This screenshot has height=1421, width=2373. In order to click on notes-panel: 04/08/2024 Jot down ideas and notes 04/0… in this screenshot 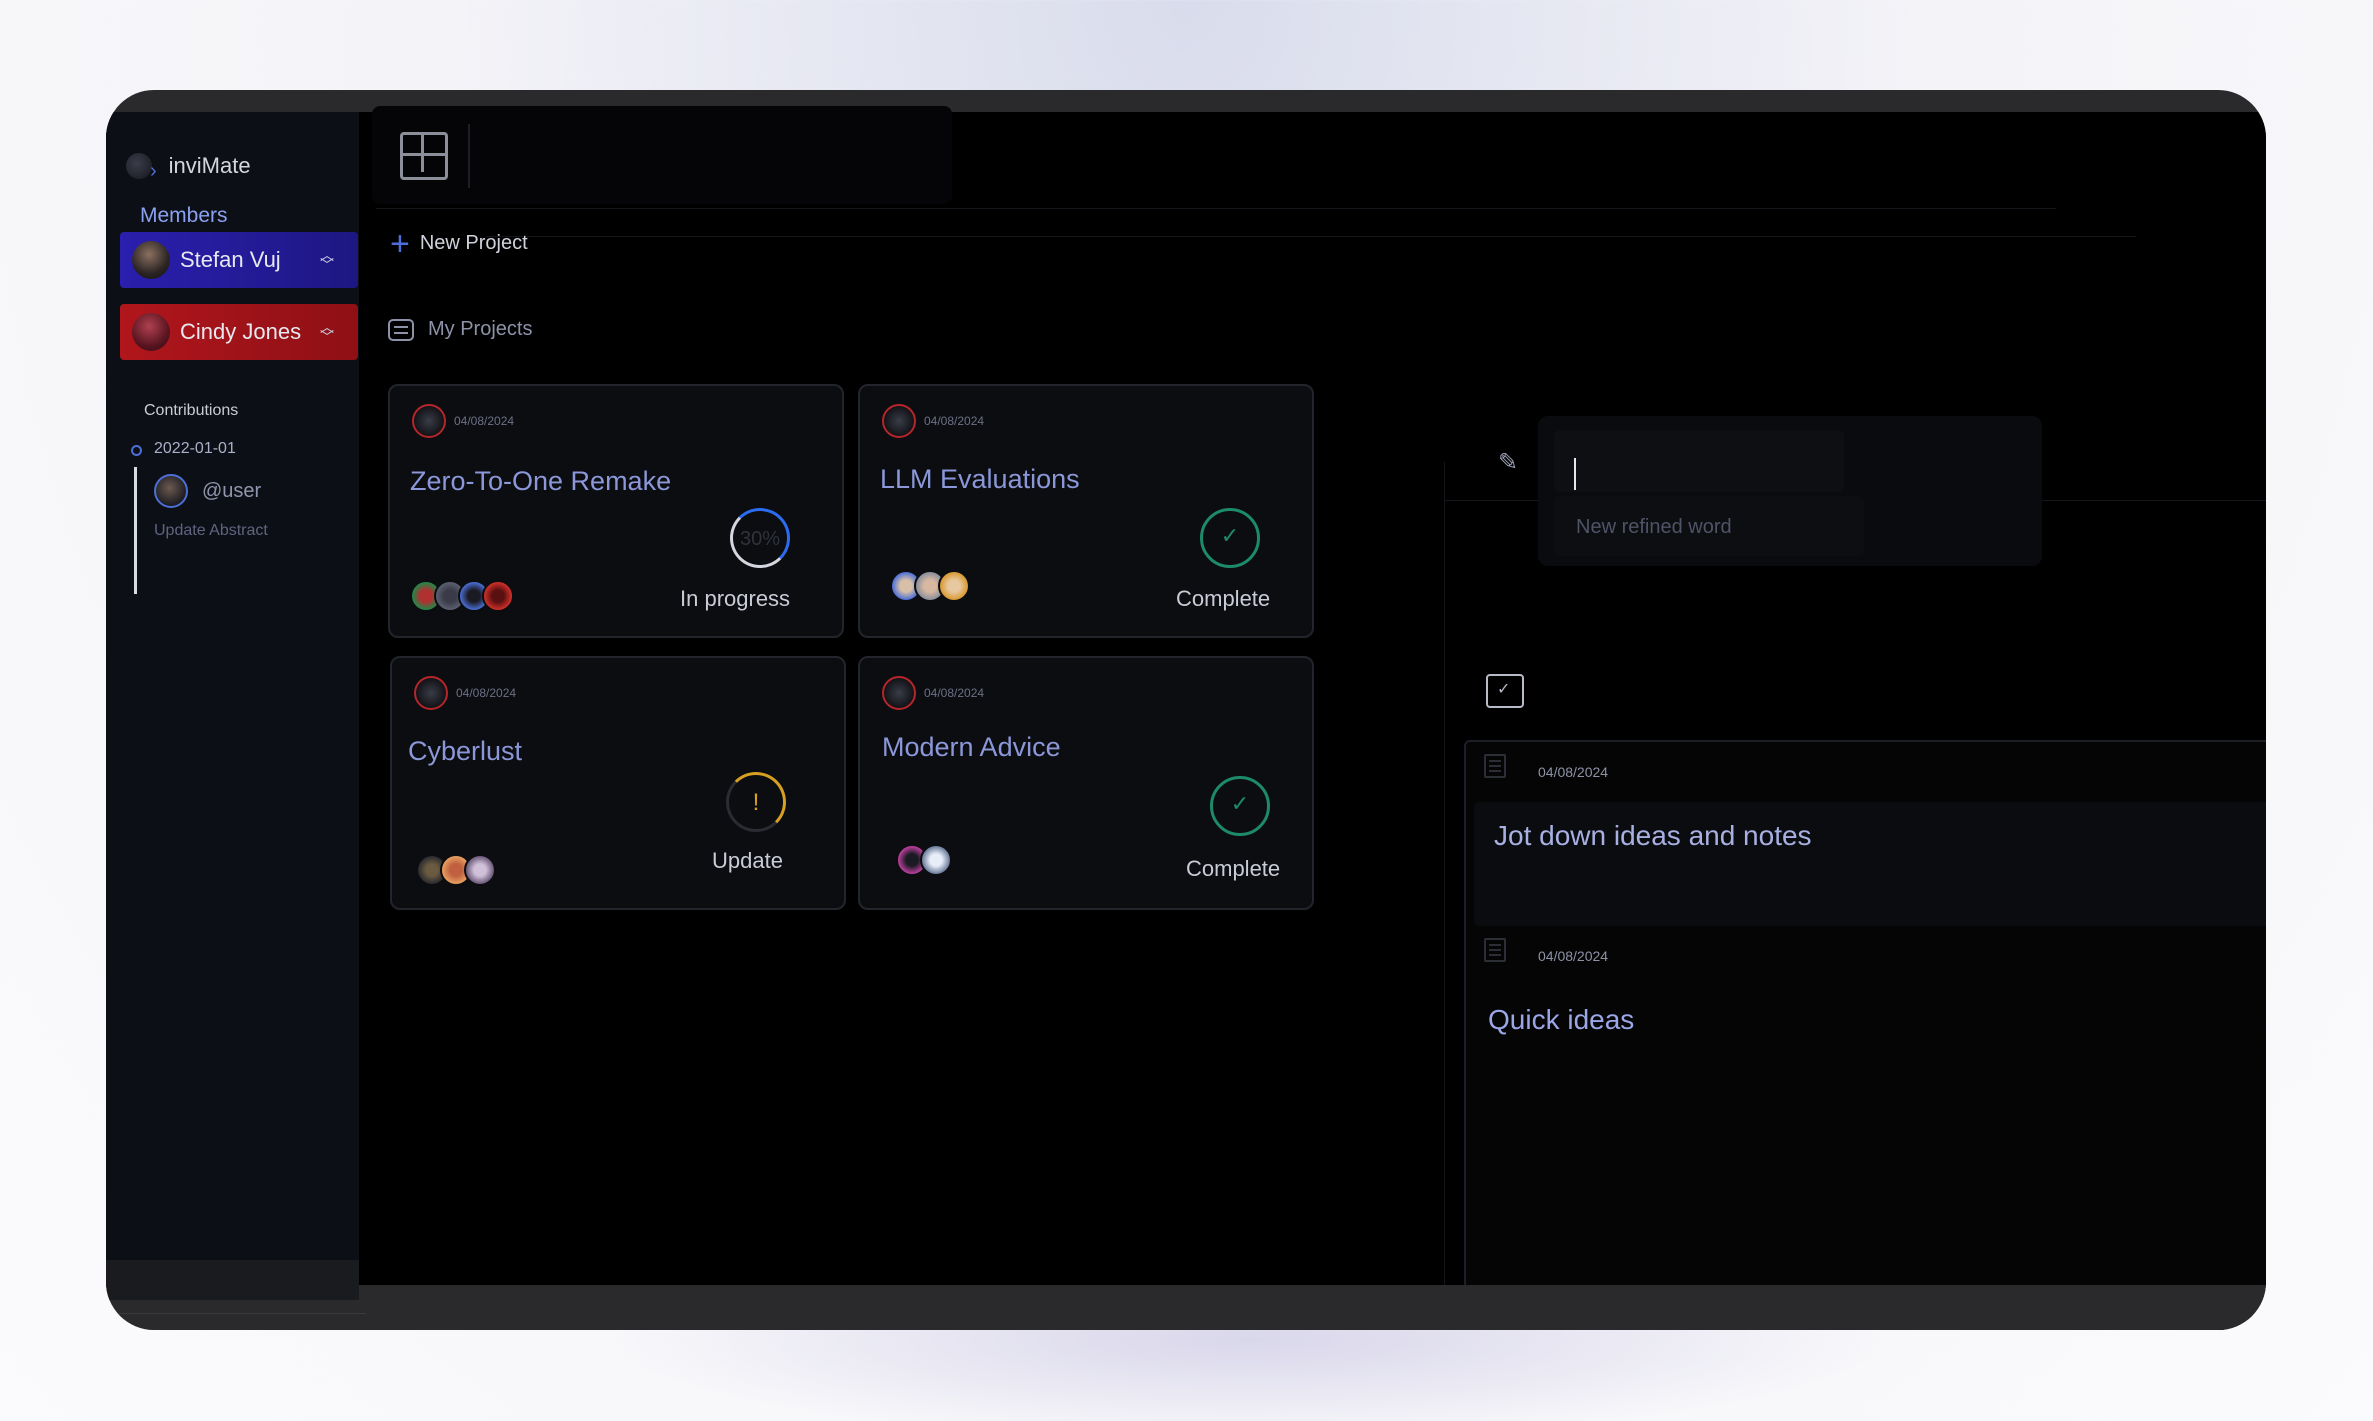, I will do `click(1865, 1035)`.